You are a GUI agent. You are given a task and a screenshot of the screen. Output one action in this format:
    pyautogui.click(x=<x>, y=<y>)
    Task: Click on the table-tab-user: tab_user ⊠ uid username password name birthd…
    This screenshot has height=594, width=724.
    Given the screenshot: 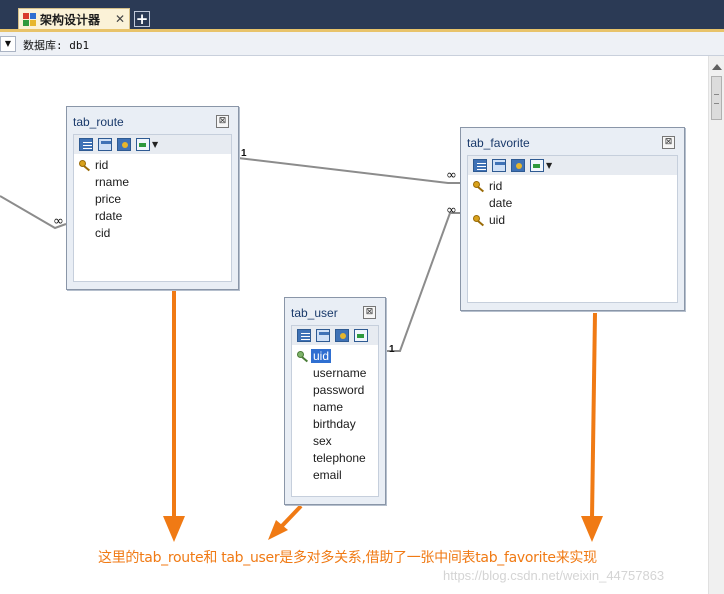 What is the action you would take?
    pyautogui.click(x=335, y=401)
    